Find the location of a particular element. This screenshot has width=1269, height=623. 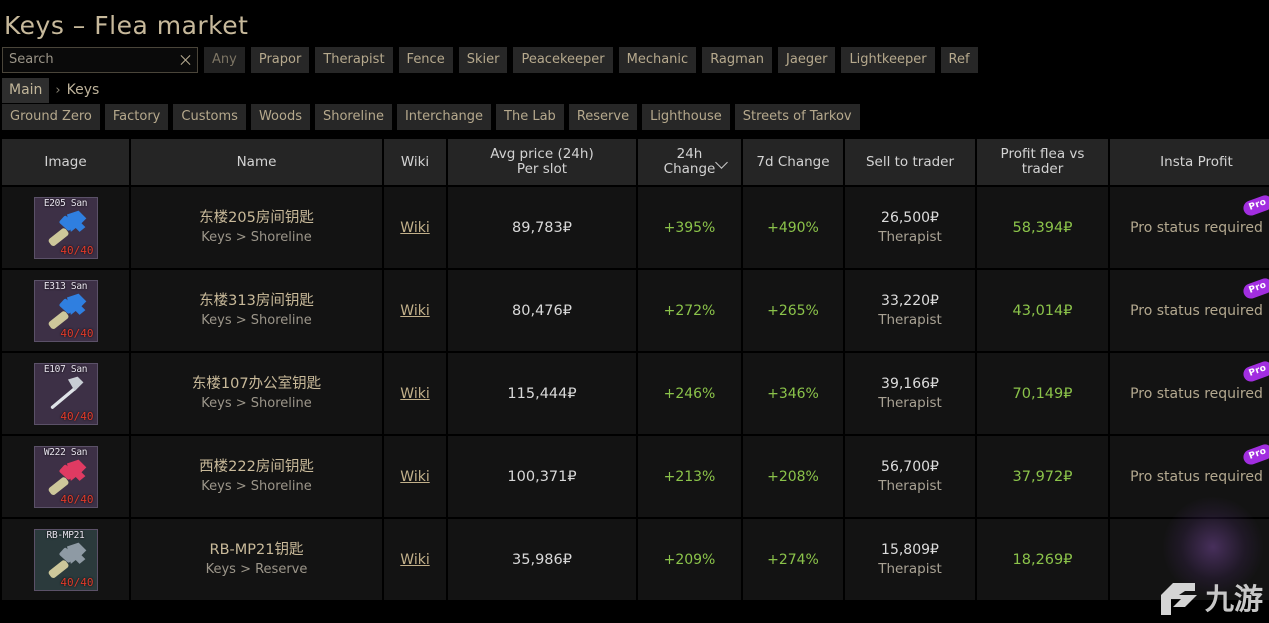

cell-sell-to-trader: 15,809₽ Therapist is located at coordinates (910, 559).